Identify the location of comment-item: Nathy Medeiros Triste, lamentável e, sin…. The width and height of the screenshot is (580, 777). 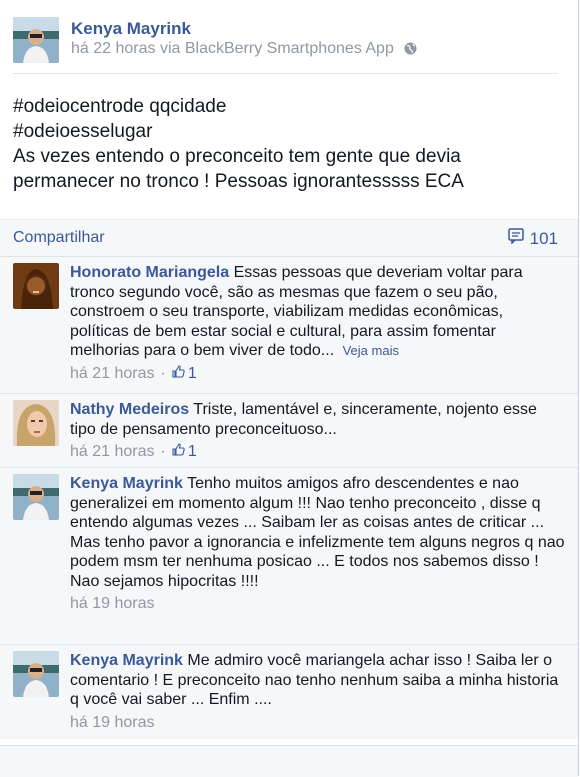
(289, 430).